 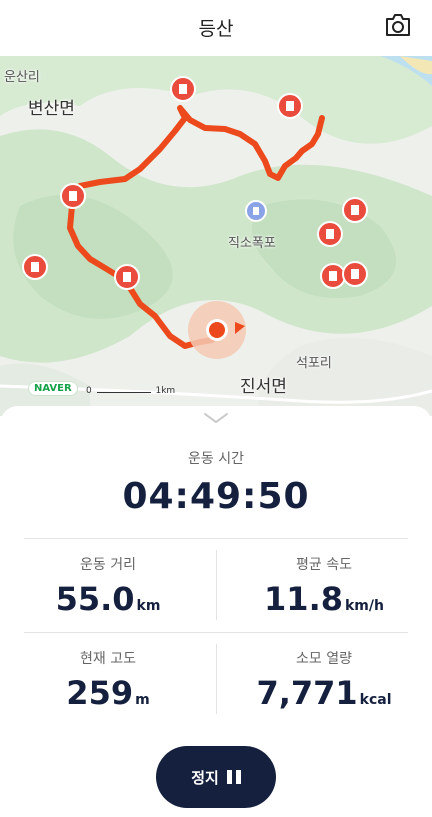 I want to click on waterfall-poi-icon, so click(x=256, y=211).